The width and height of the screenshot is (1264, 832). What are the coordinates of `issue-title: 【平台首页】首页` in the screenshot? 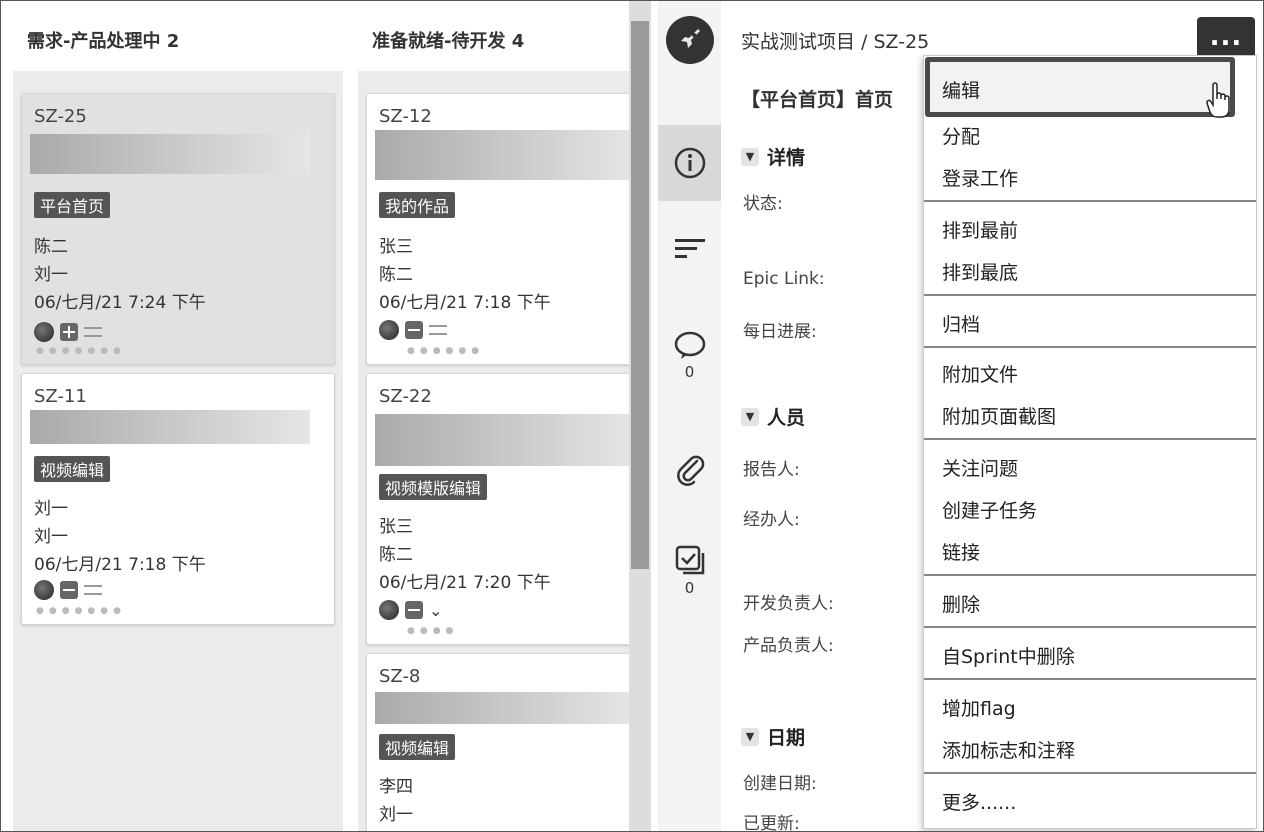 It's located at (817, 98).